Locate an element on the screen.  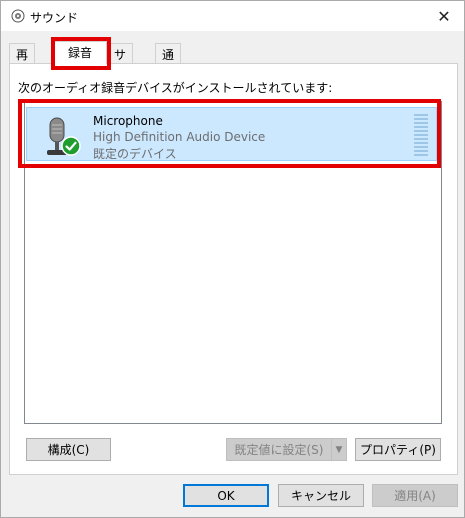
device-status: 既定のデバイス is located at coordinates (135, 154).